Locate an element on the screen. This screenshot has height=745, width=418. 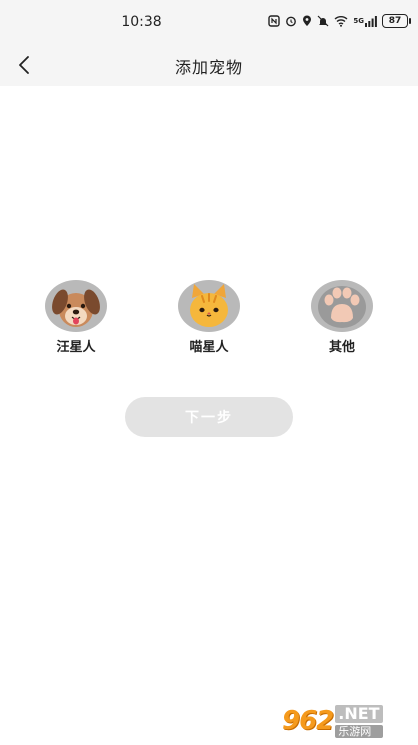
pet-type-list: 汪星人 喵星人 其他 is located at coordinates (209, 320).